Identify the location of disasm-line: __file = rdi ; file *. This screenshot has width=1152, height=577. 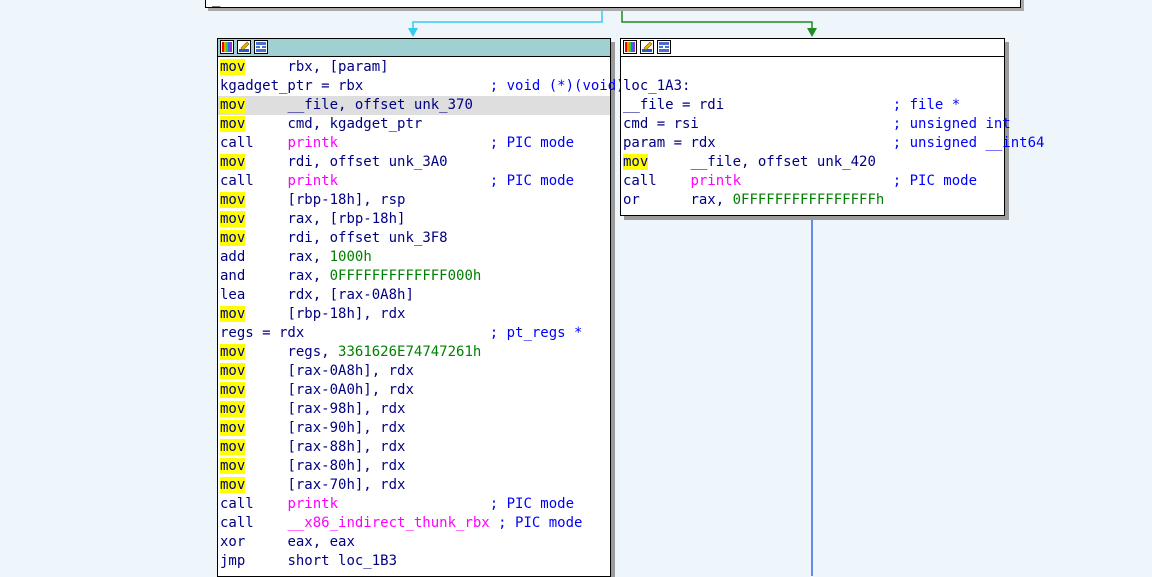
(812, 105).